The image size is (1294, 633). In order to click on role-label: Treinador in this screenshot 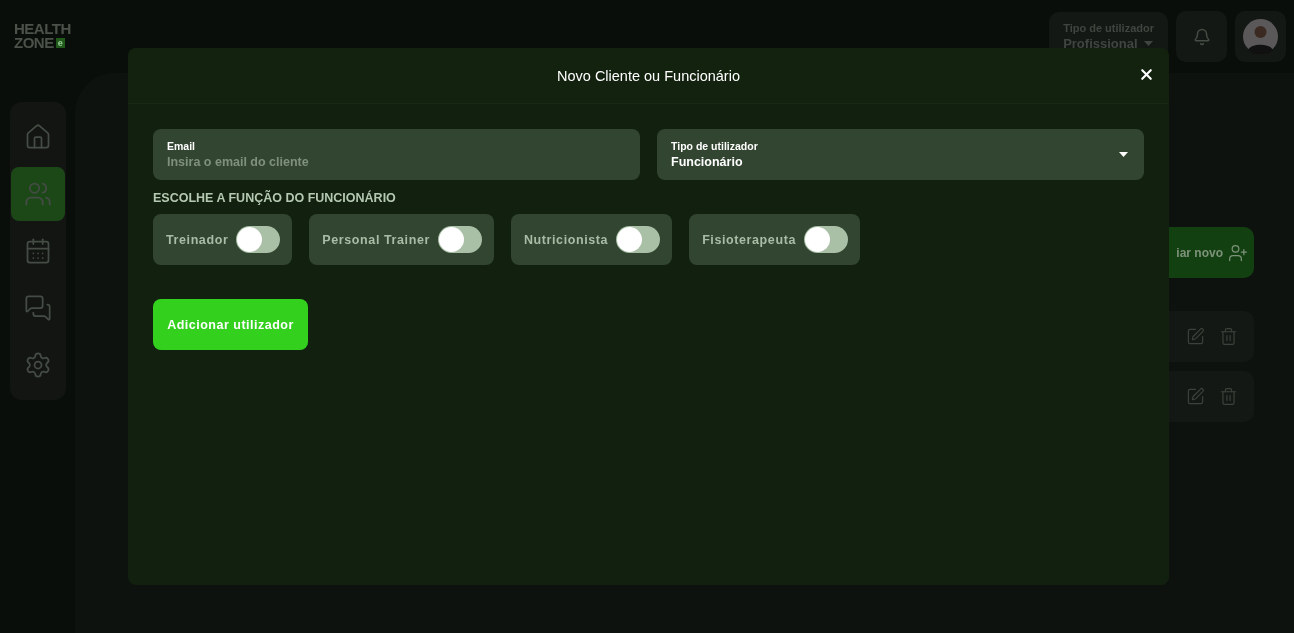, I will do `click(197, 239)`.